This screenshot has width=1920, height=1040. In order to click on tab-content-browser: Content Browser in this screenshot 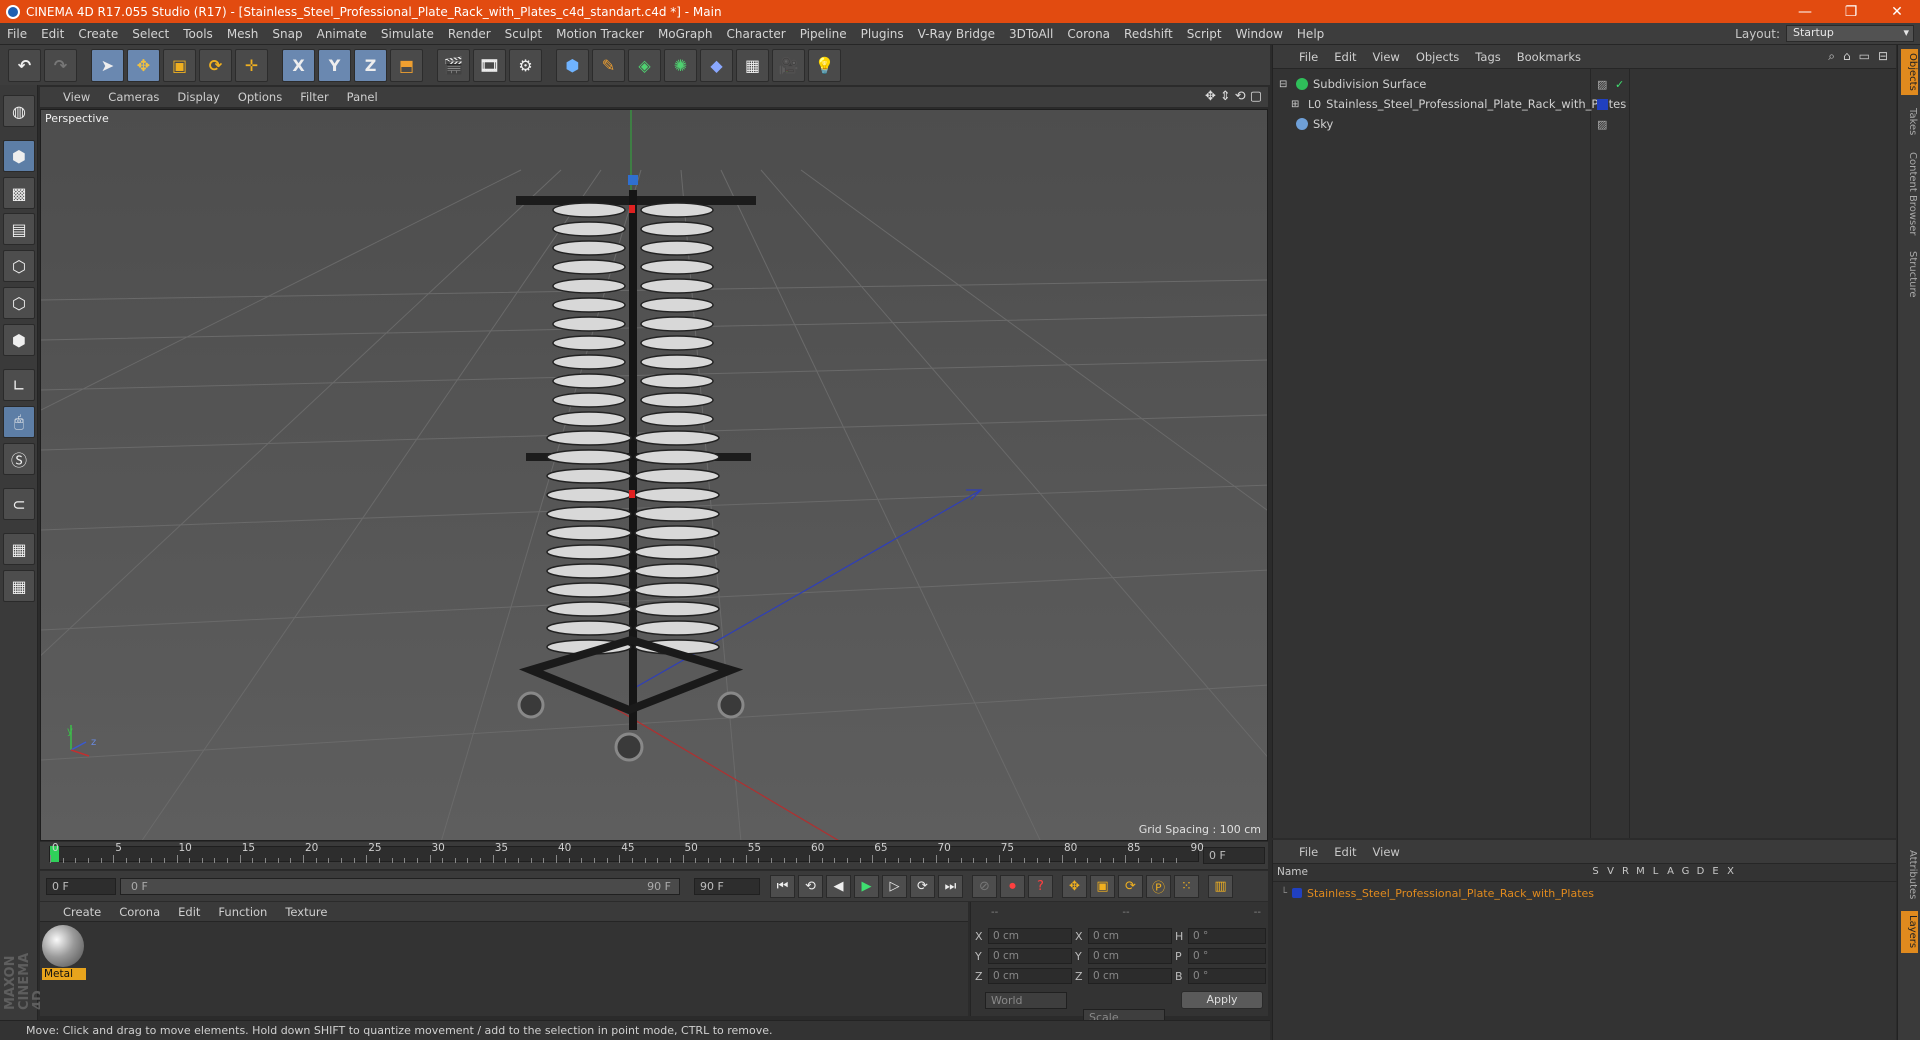, I will do `click(1909, 194)`.